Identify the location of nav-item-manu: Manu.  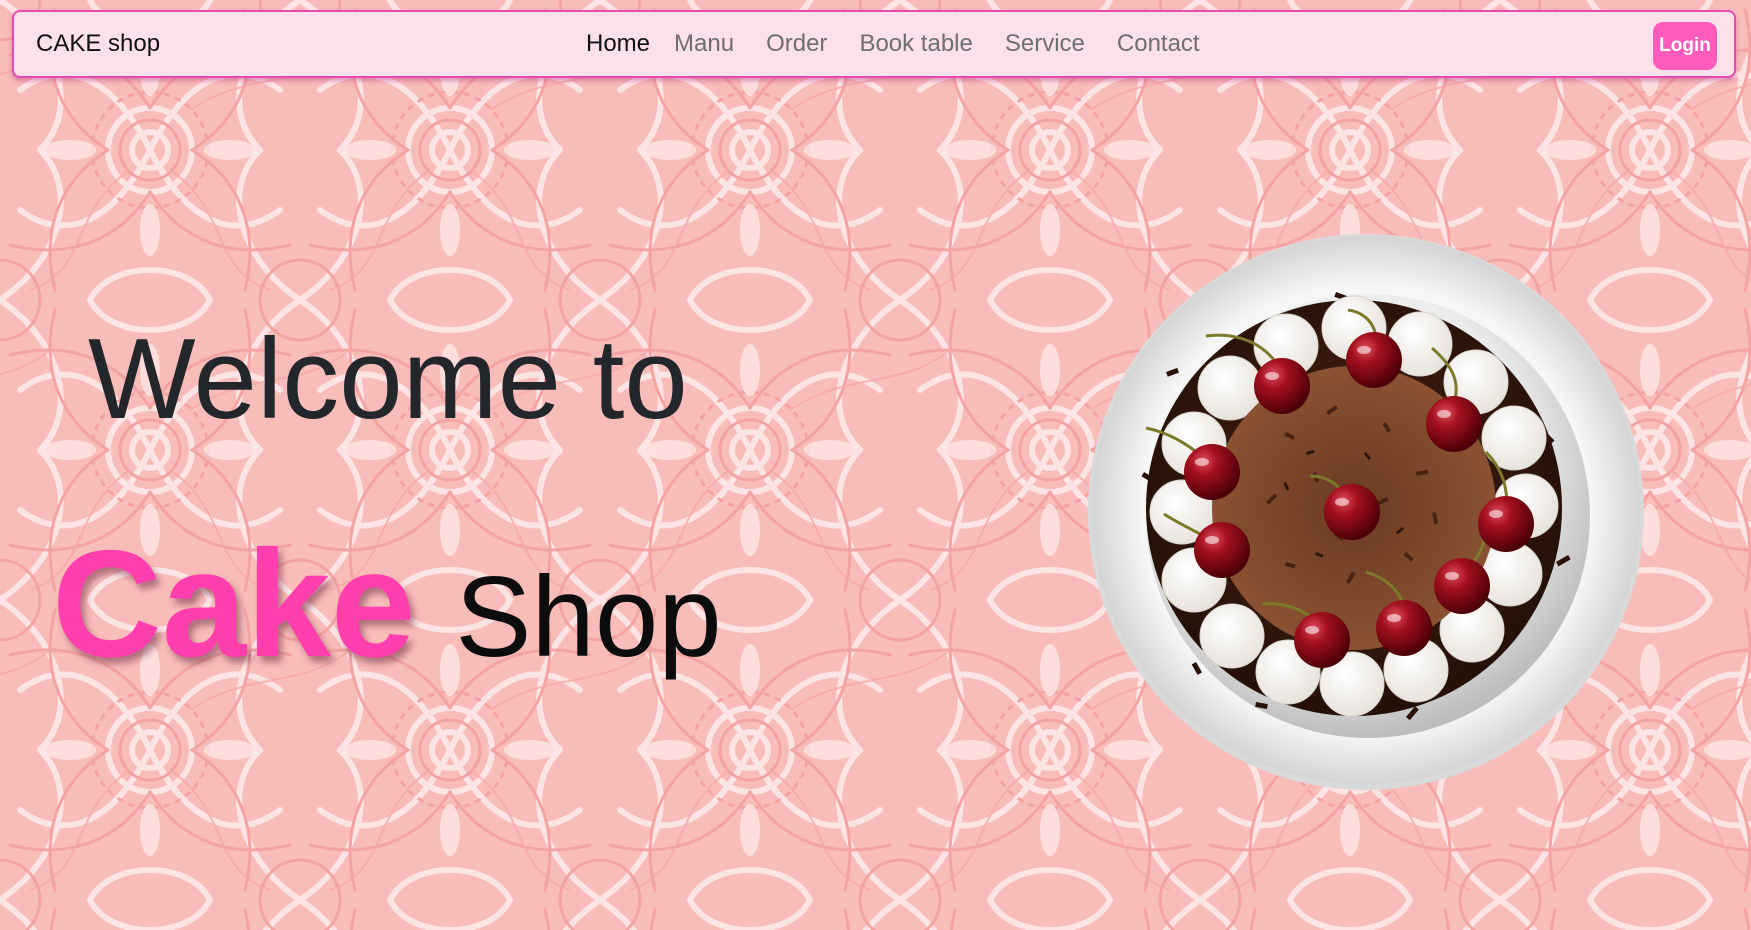
(704, 44).